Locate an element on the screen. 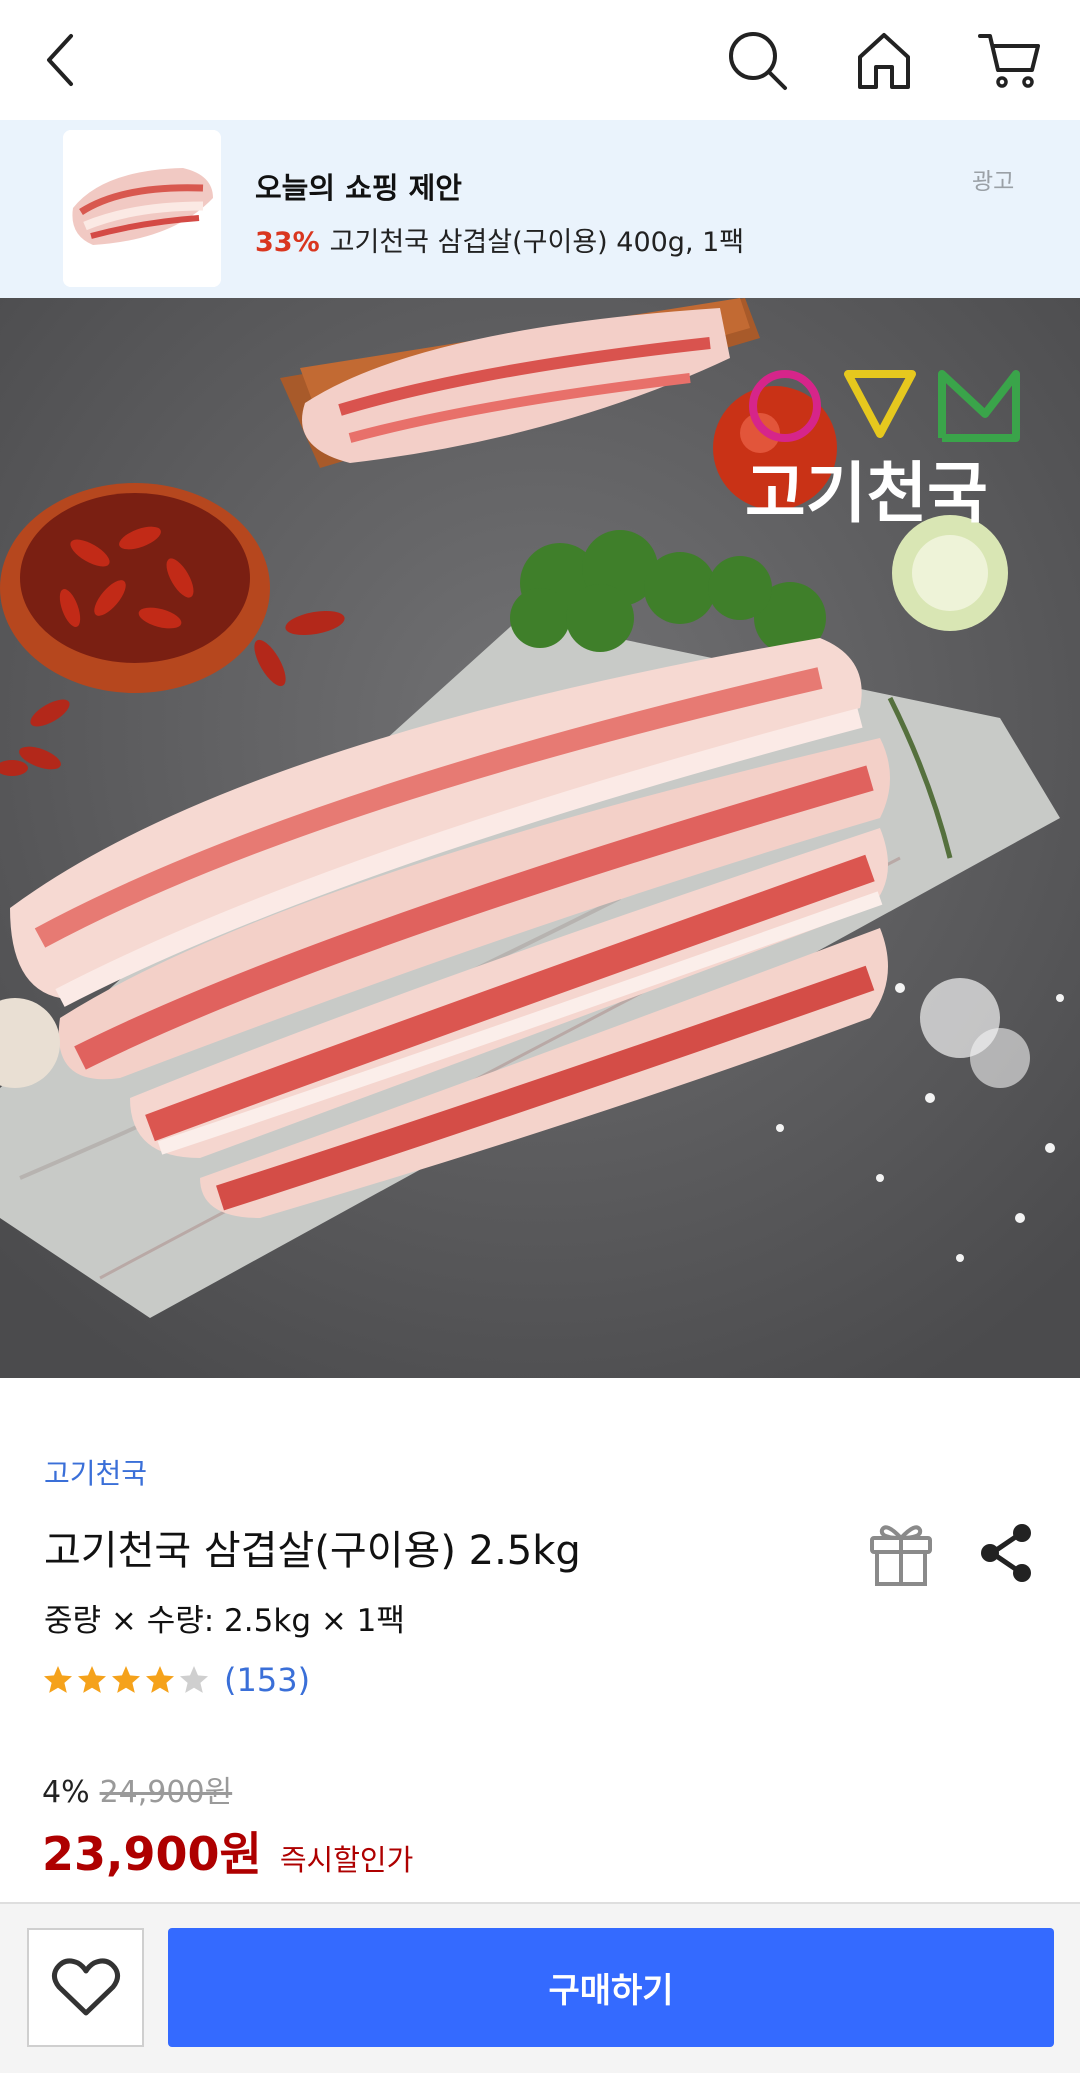 The image size is (1080, 2073). product-title: 고기천국 삼겹살(구이용) 2.5kg is located at coordinates (312, 1551).